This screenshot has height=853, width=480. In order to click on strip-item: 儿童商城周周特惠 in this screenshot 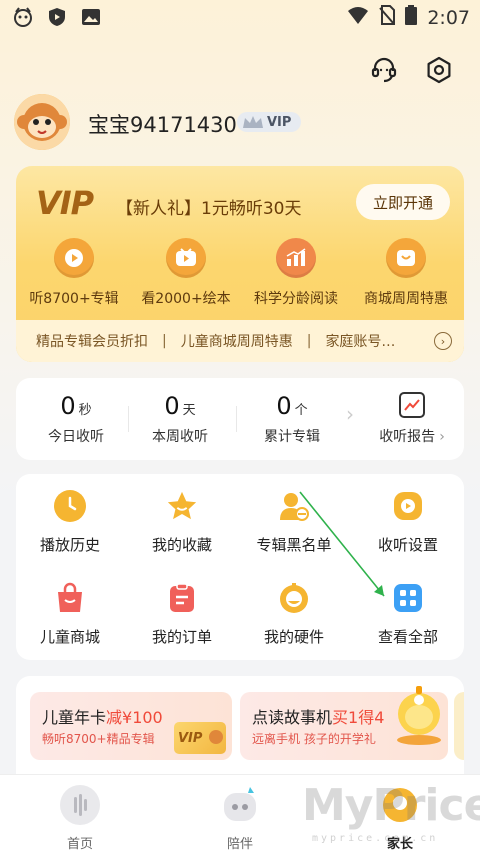, I will do `click(236, 342)`.